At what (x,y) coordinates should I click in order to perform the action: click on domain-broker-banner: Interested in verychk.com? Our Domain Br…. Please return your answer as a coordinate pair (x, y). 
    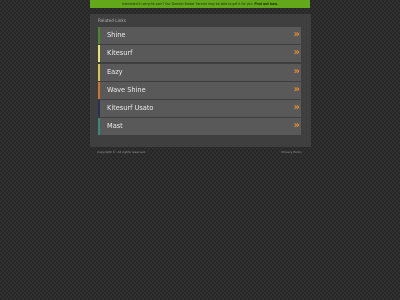
    Looking at the image, I should click on (200, 4).